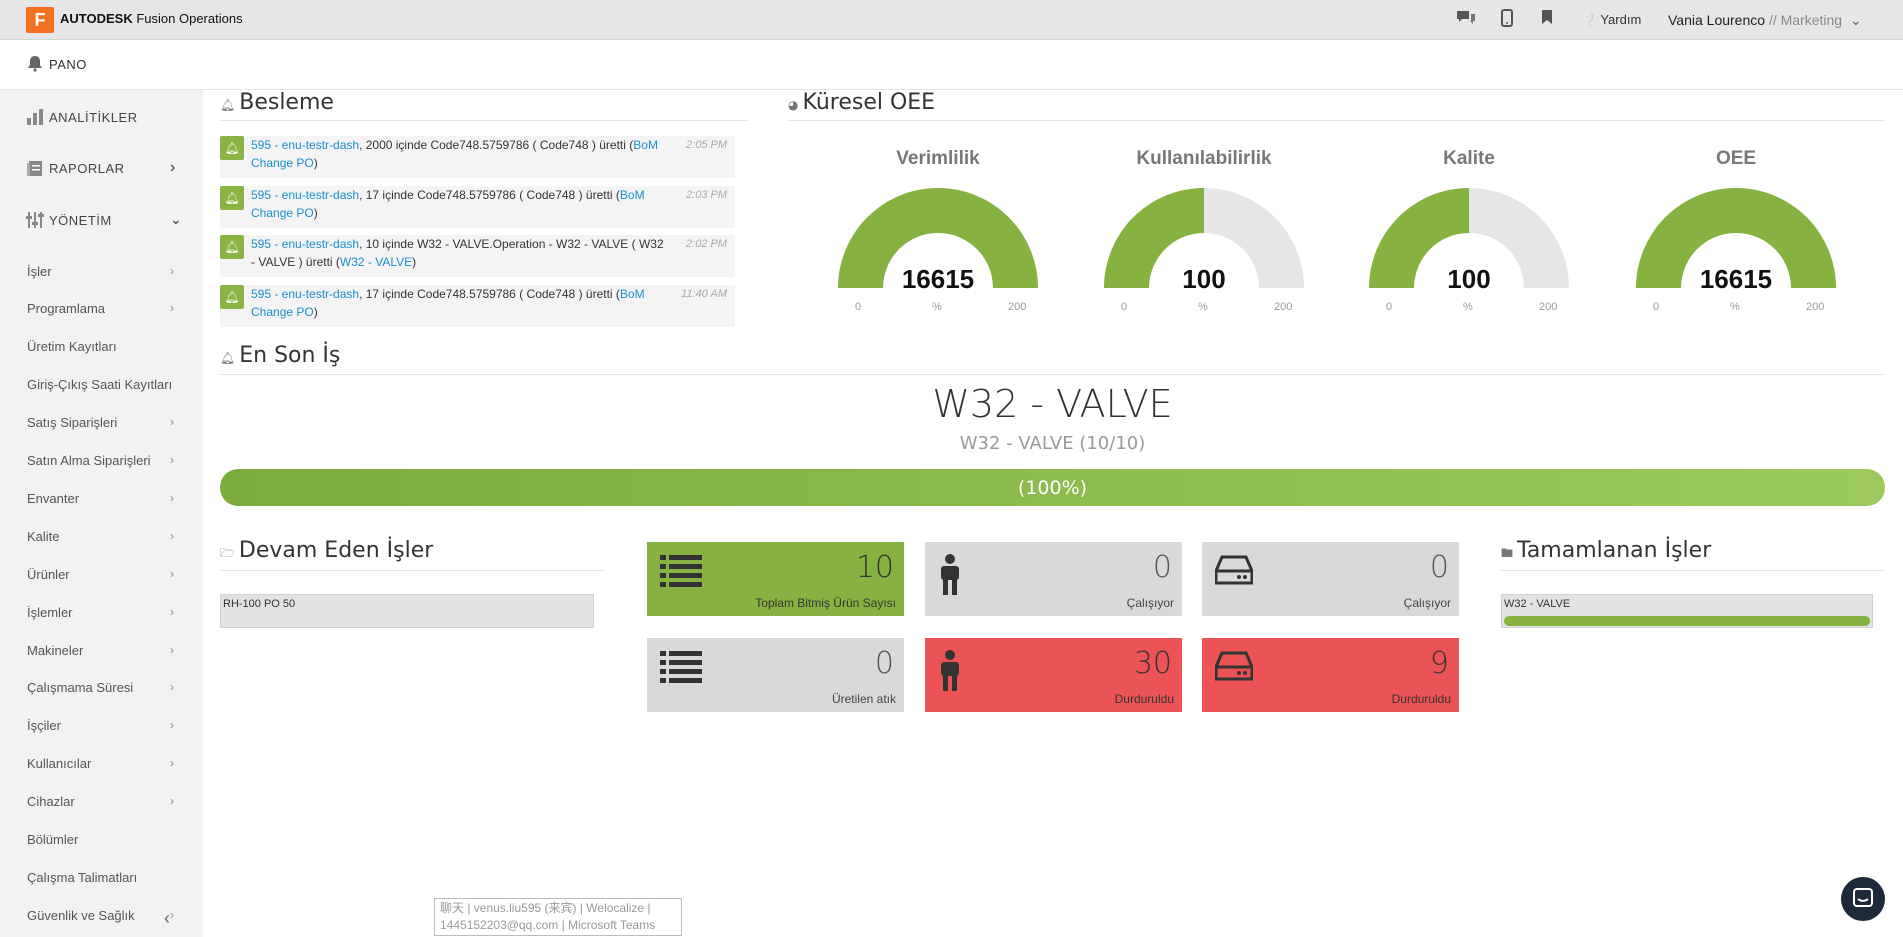  I want to click on feed-tail: ), so click(315, 213).